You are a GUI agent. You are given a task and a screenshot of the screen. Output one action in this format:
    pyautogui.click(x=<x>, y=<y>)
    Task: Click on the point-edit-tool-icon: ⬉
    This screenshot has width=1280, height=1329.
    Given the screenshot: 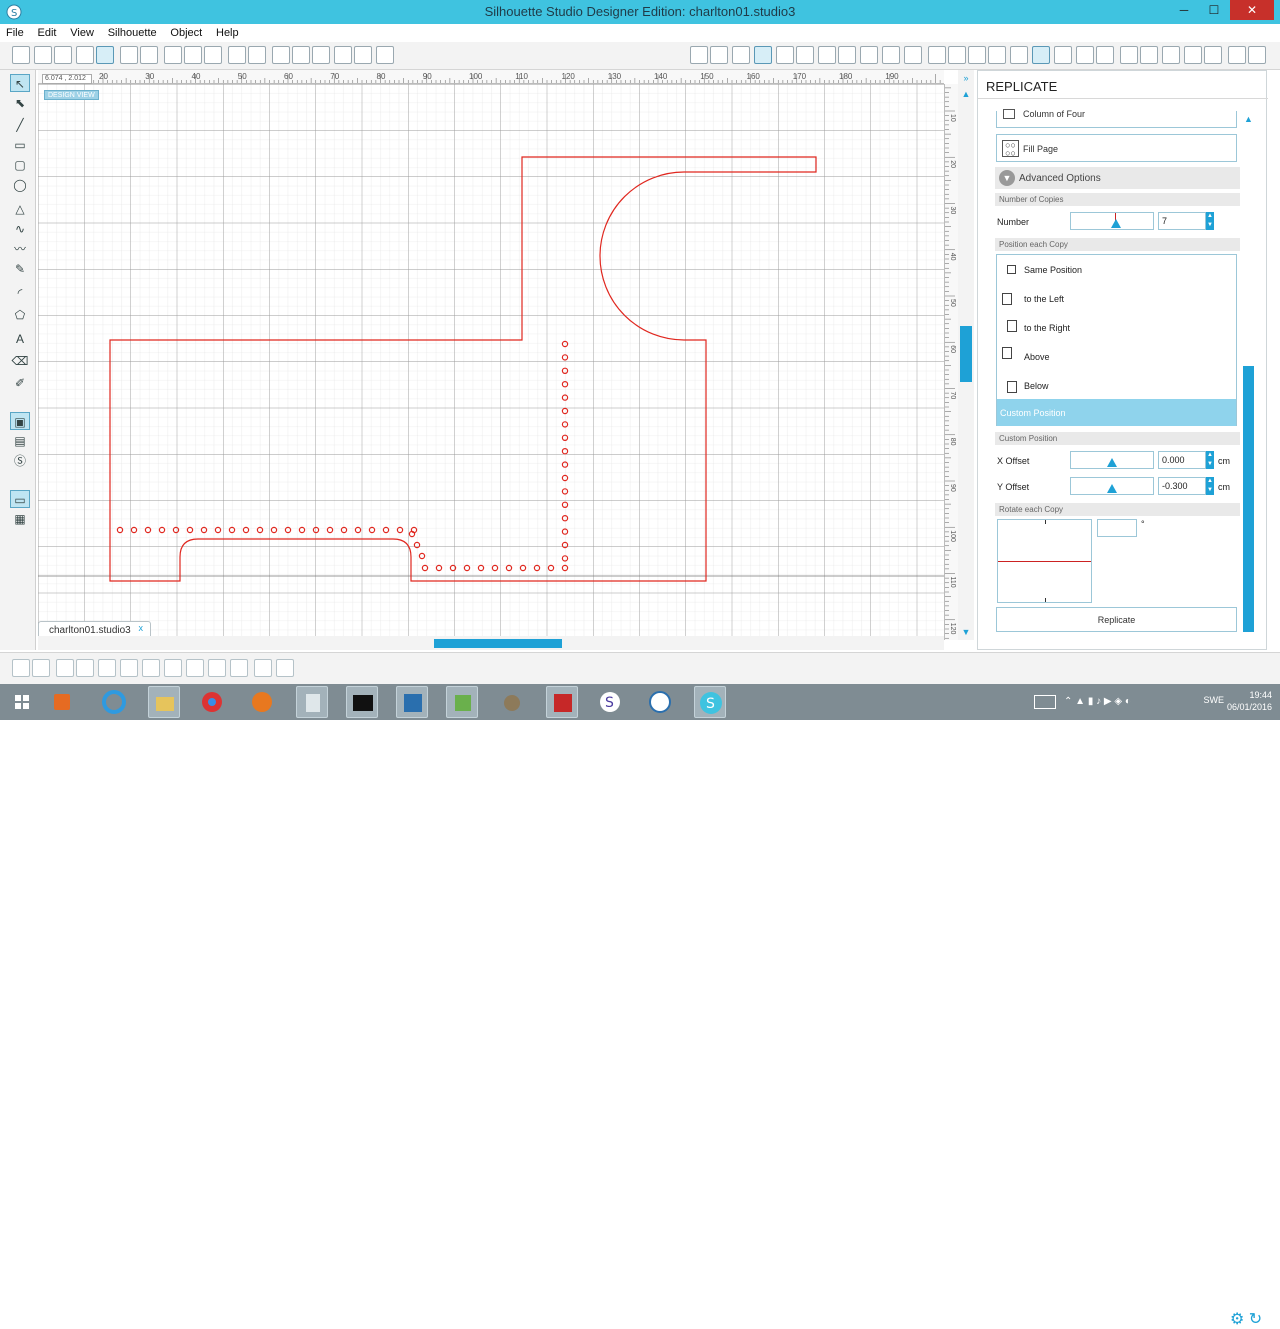 What is the action you would take?
    pyautogui.click(x=20, y=103)
    